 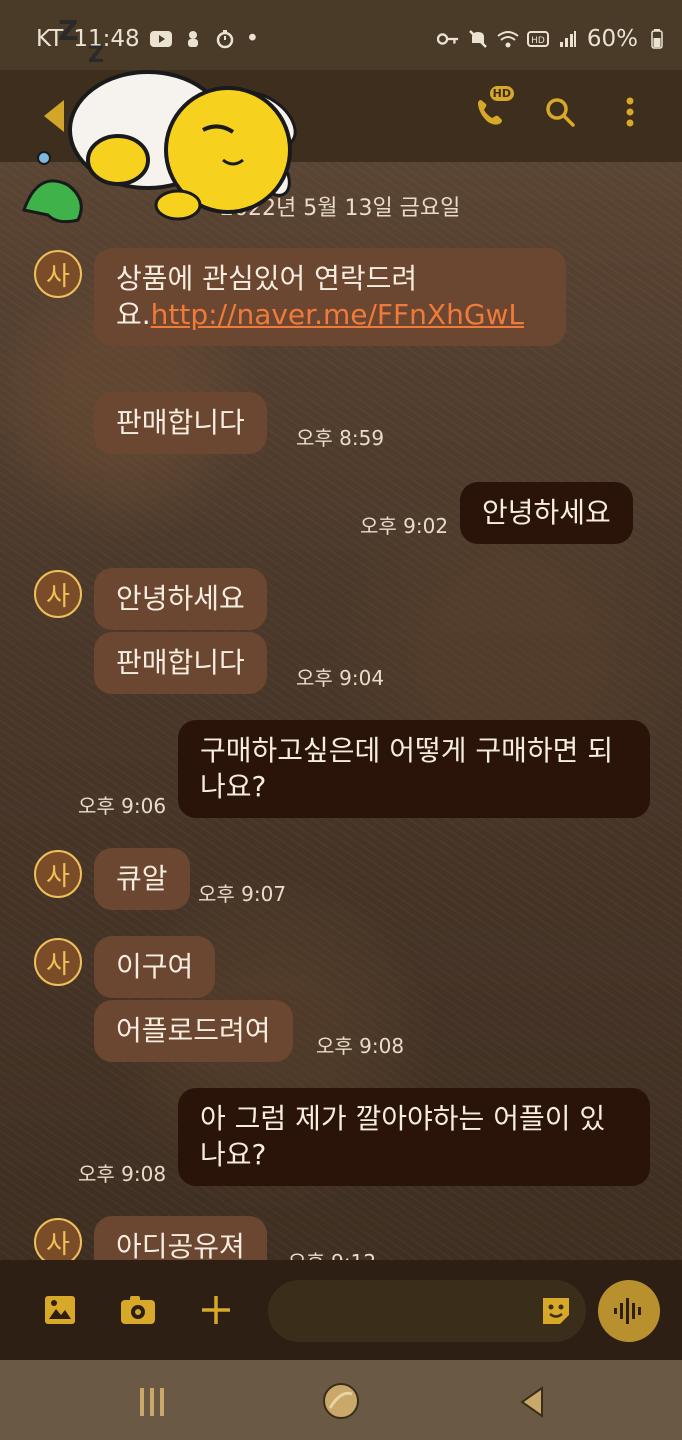 I want to click on image-icon, so click(x=60, y=1310).